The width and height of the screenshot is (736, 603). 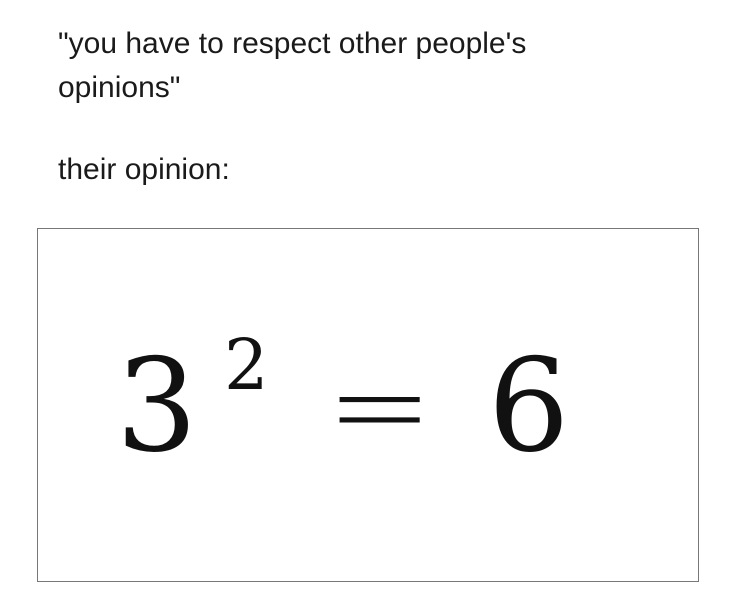 What do you see at coordinates (380, 406) in the screenshot?
I see `equation-operator: =` at bounding box center [380, 406].